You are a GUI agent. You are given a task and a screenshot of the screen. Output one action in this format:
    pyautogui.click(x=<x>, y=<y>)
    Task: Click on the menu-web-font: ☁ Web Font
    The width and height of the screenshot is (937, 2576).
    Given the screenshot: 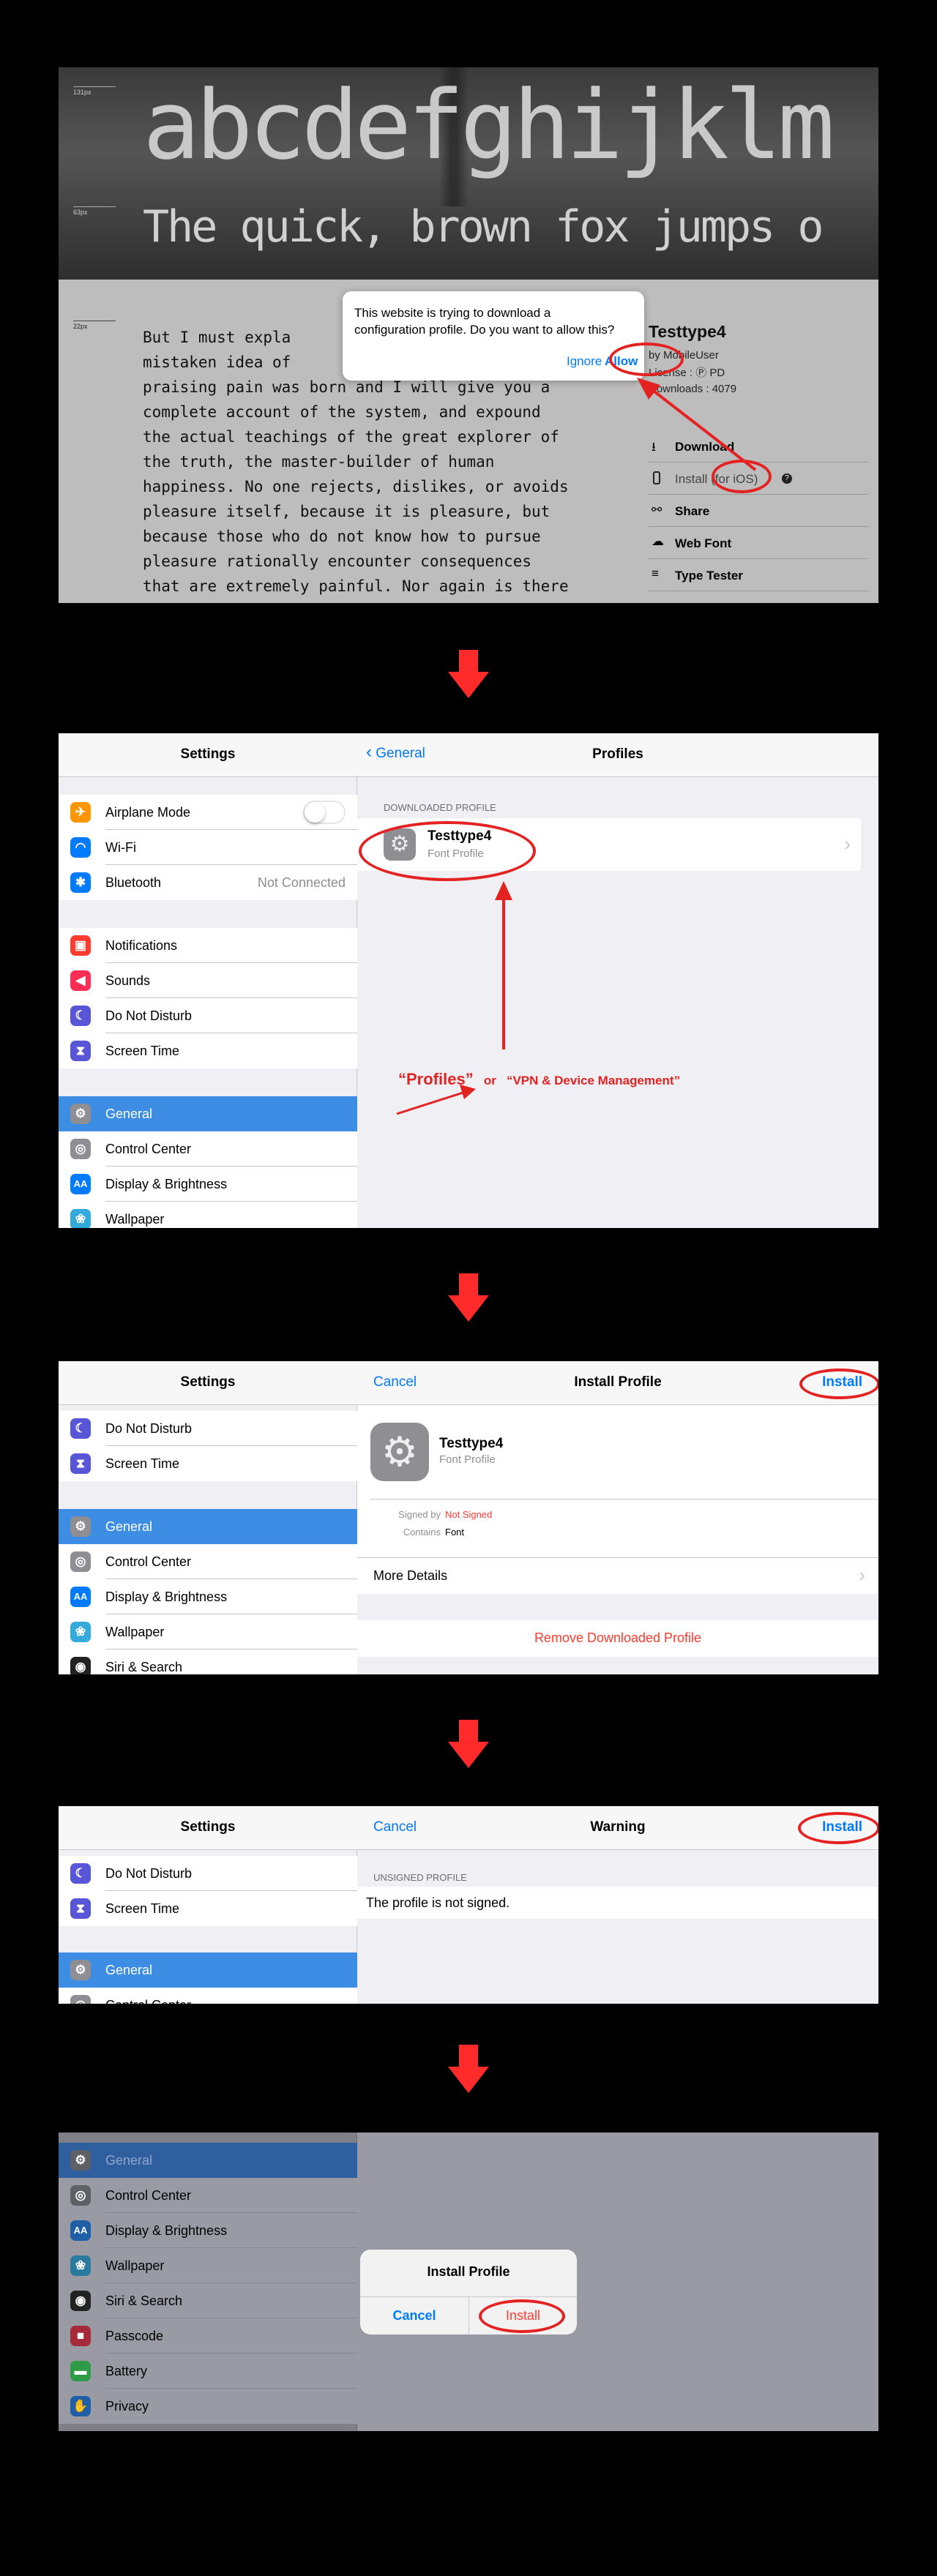 What is the action you would take?
    pyautogui.click(x=758, y=543)
    